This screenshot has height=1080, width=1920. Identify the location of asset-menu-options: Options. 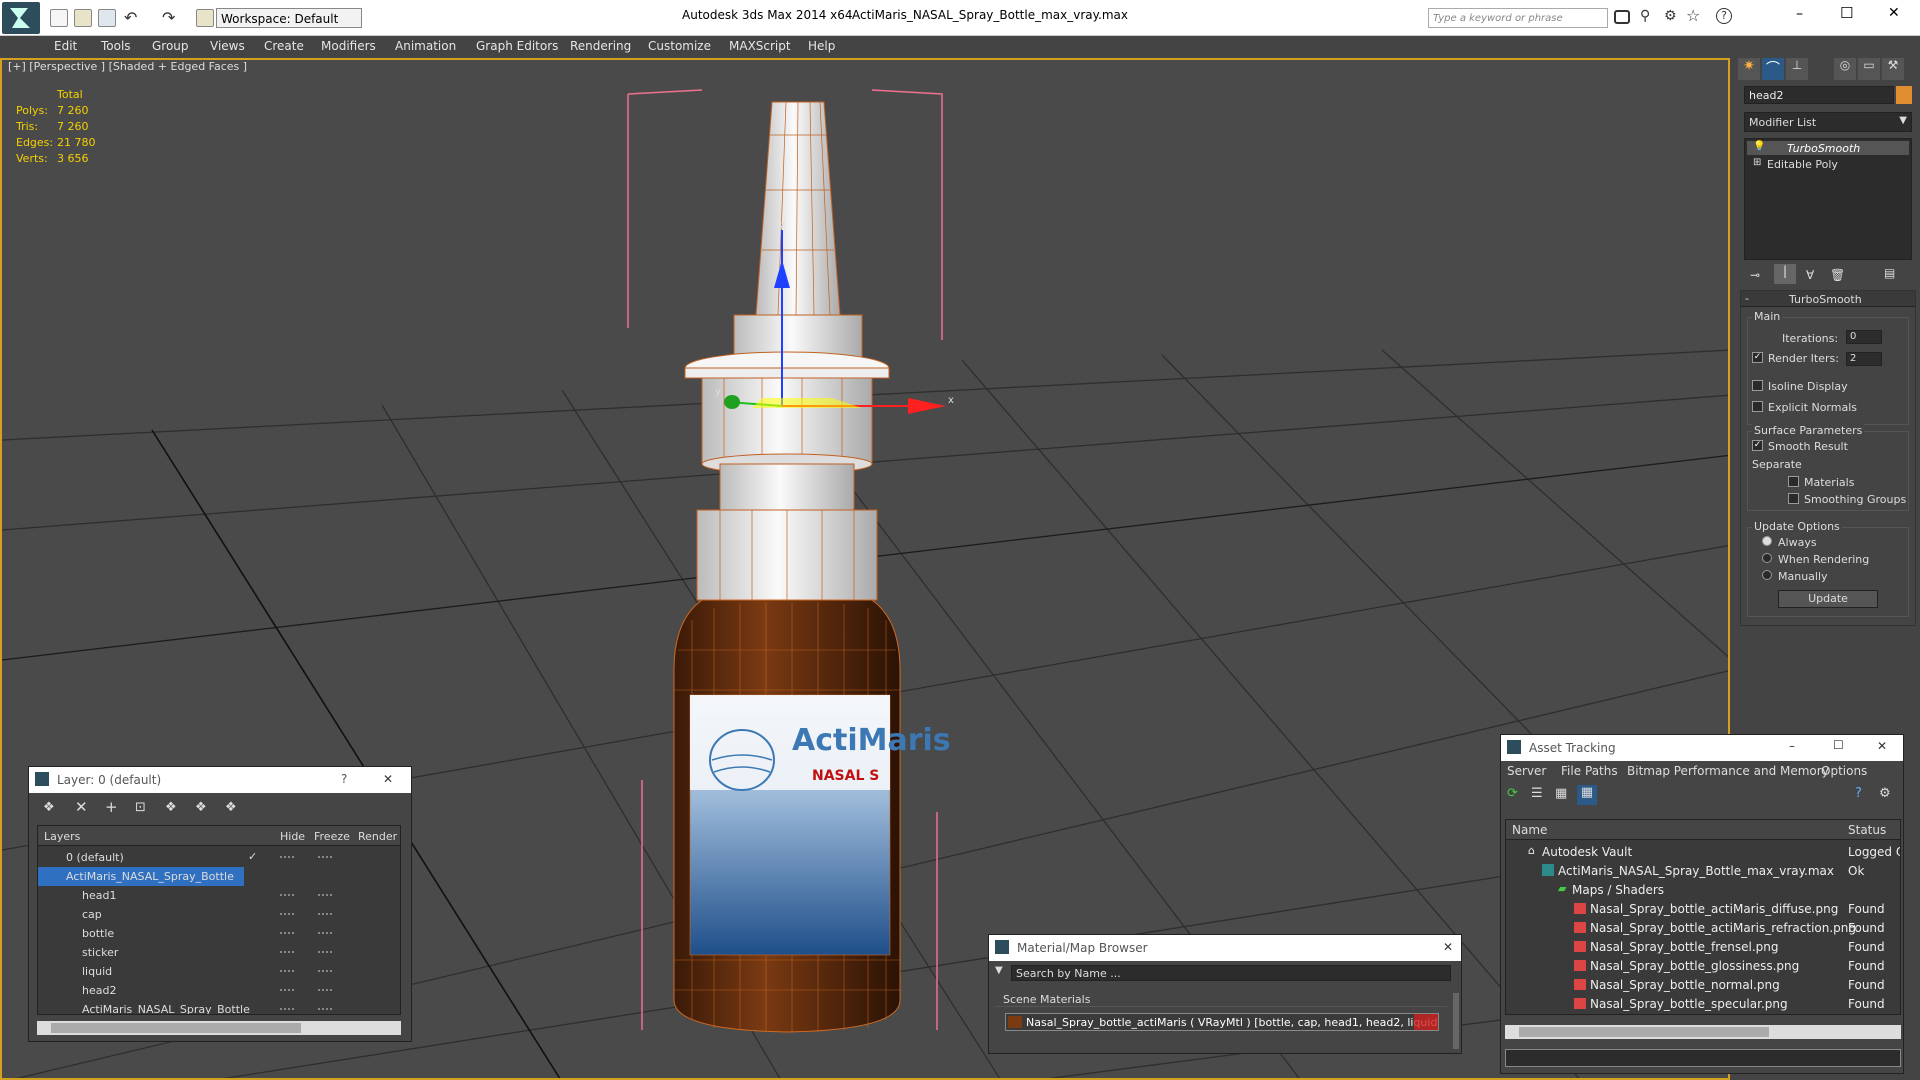
(1844, 771).